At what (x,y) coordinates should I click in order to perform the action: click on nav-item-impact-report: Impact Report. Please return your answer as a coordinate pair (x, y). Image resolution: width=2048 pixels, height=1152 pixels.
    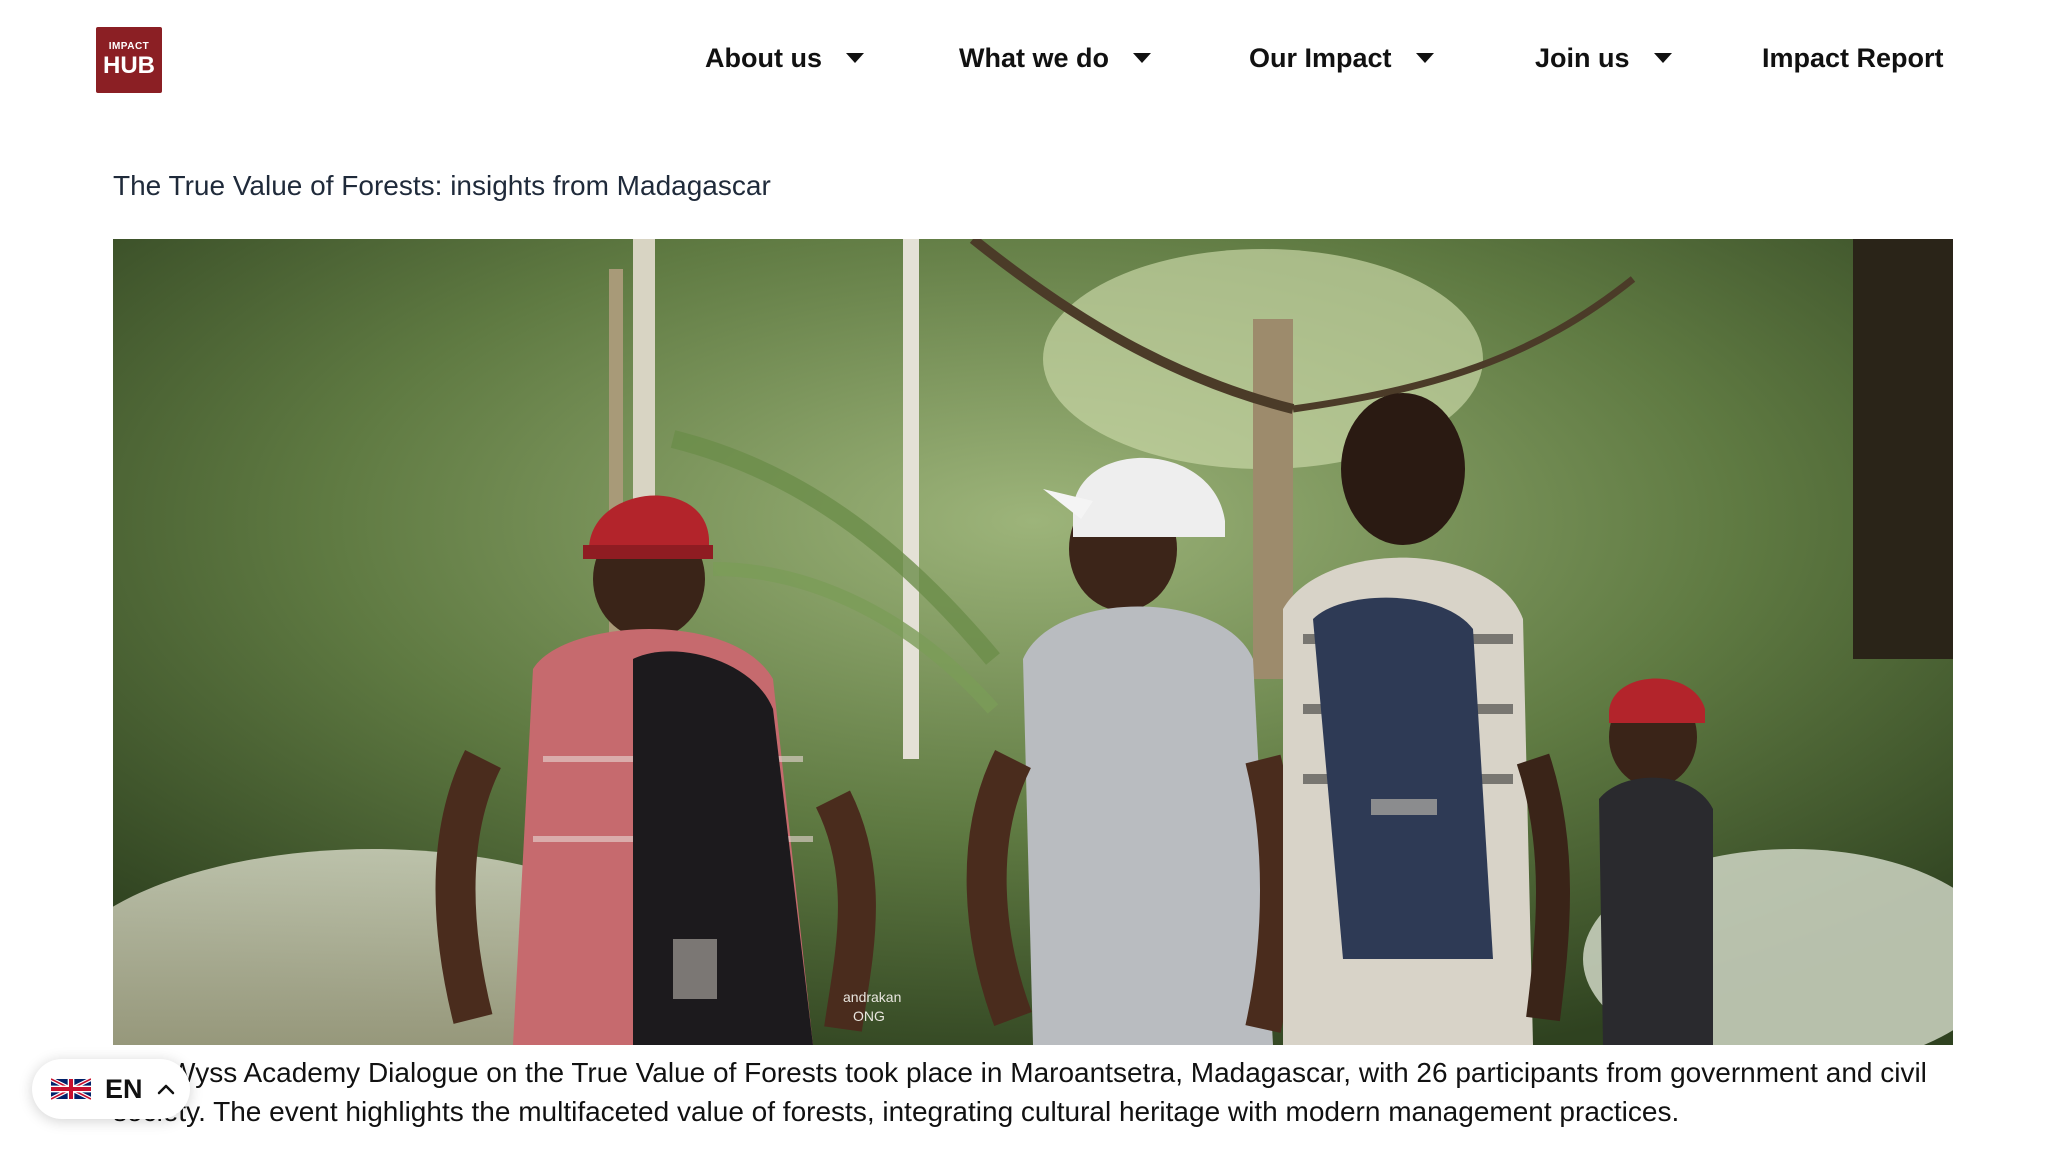
    Looking at the image, I should click on (1853, 58).